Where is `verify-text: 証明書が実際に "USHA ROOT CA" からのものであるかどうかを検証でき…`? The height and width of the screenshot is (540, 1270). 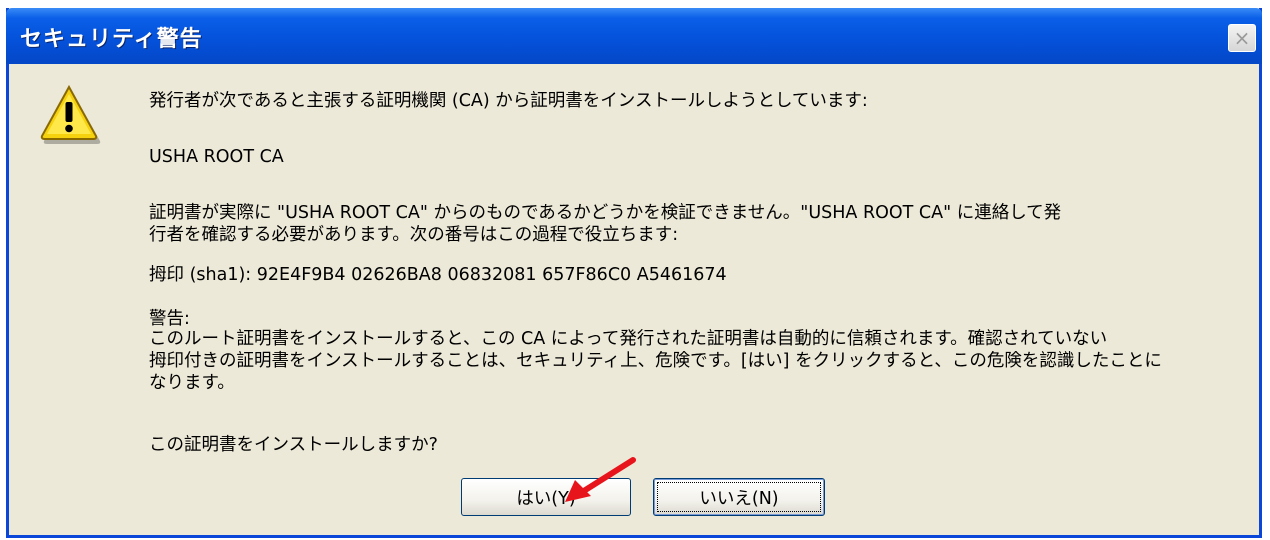 verify-text: 証明書が実際に "USHA ROOT CA" からのものであるかどうかを検証でき… is located at coordinates (605, 224).